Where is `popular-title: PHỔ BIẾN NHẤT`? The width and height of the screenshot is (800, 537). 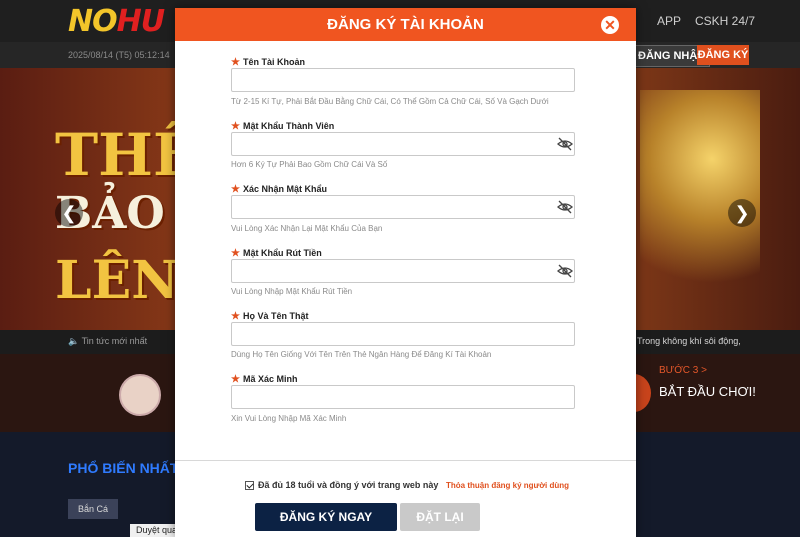 popular-title: PHỔ BIẾN NHẤT is located at coordinates (123, 468).